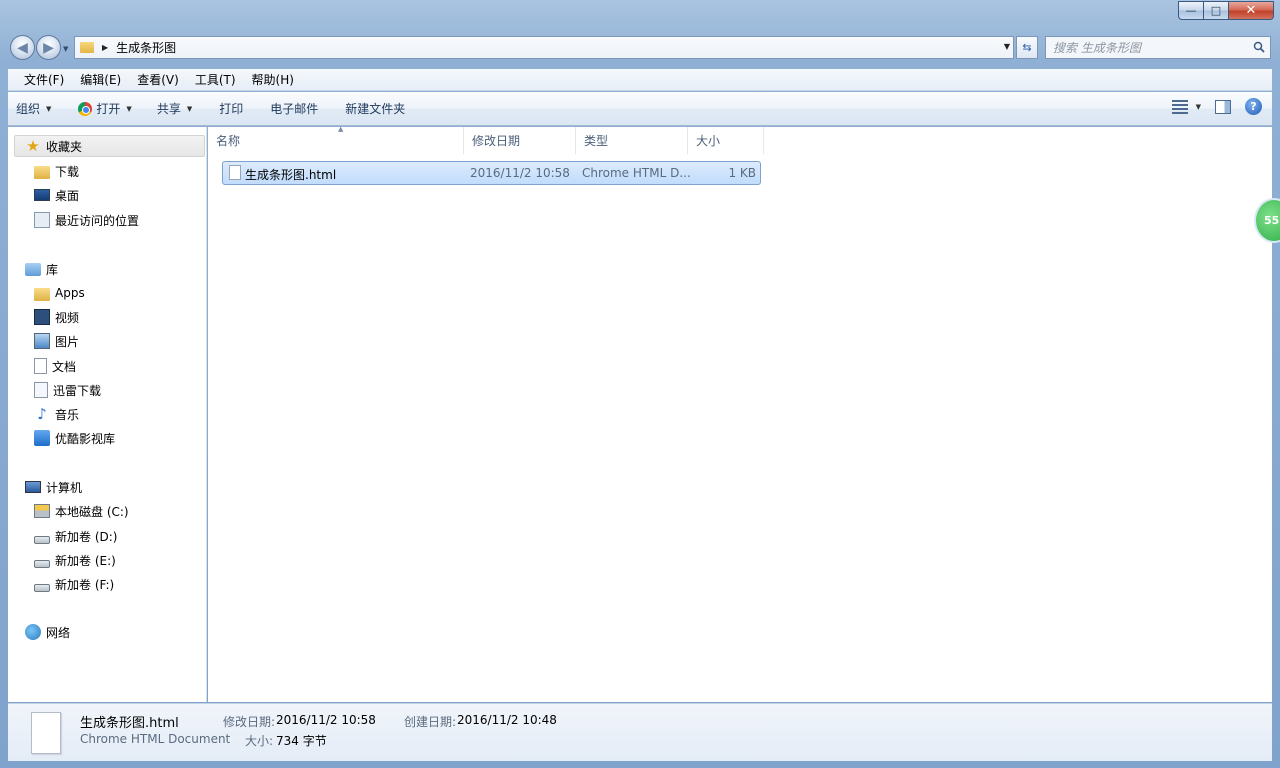 The image size is (1280, 768). Describe the element at coordinates (1253, 106) in the screenshot. I see `help-icon: ?` at that location.